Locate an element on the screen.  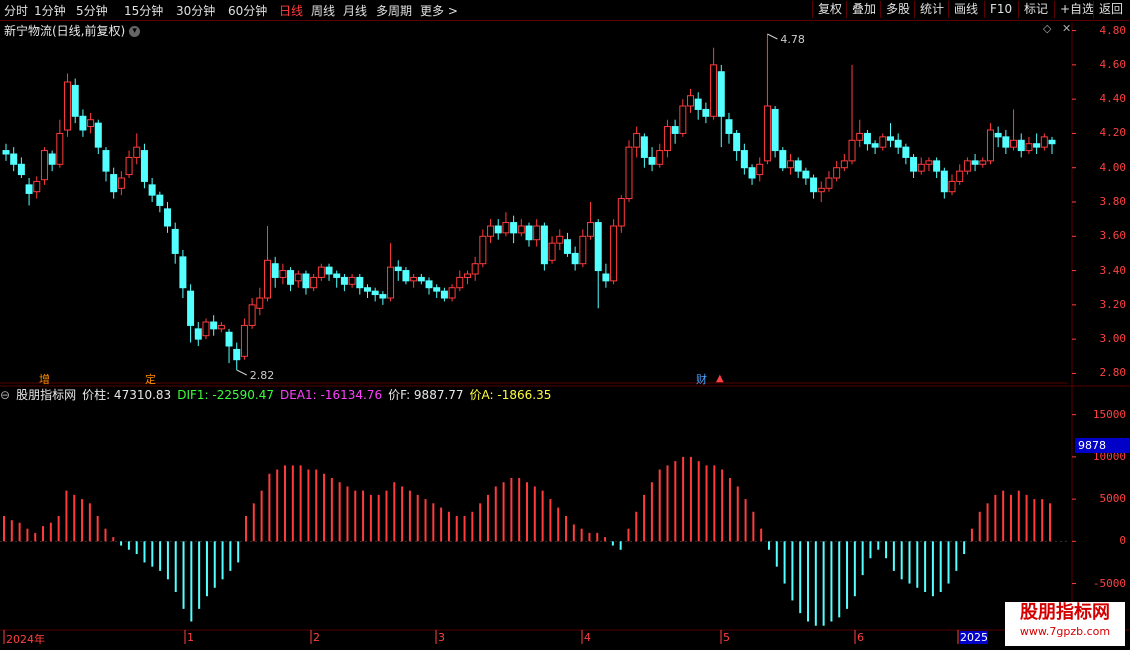
date-label: 5 is located at coordinates (726, 637).